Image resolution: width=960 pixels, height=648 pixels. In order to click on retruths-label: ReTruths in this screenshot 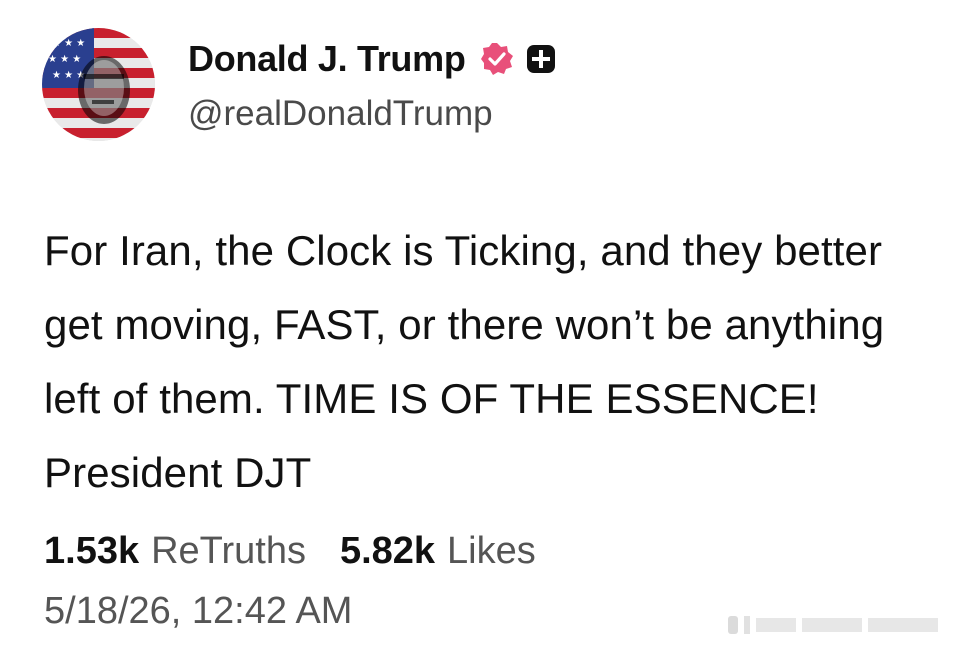, I will do `click(228, 551)`.